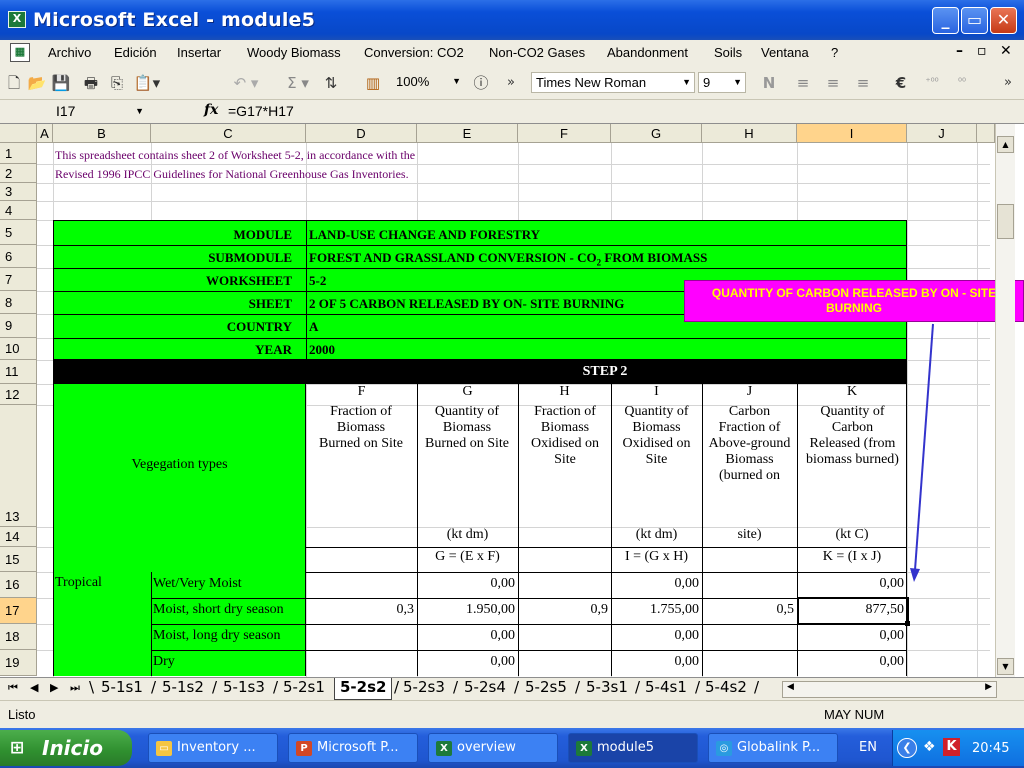 This screenshot has height=768, width=1024. Describe the element at coordinates (959, 51) in the screenshot. I see `doc-minimize-button: –` at that location.